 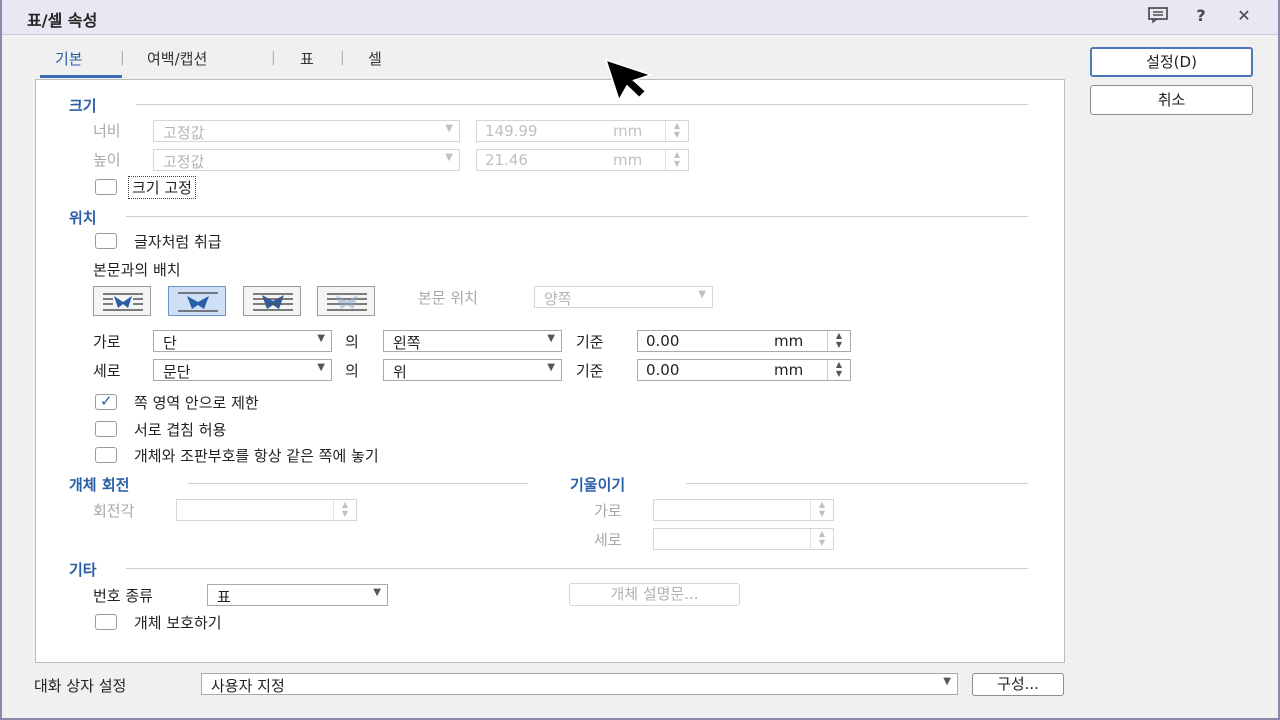 I want to click on vertical-offset-value: 0.00, so click(x=663, y=370).